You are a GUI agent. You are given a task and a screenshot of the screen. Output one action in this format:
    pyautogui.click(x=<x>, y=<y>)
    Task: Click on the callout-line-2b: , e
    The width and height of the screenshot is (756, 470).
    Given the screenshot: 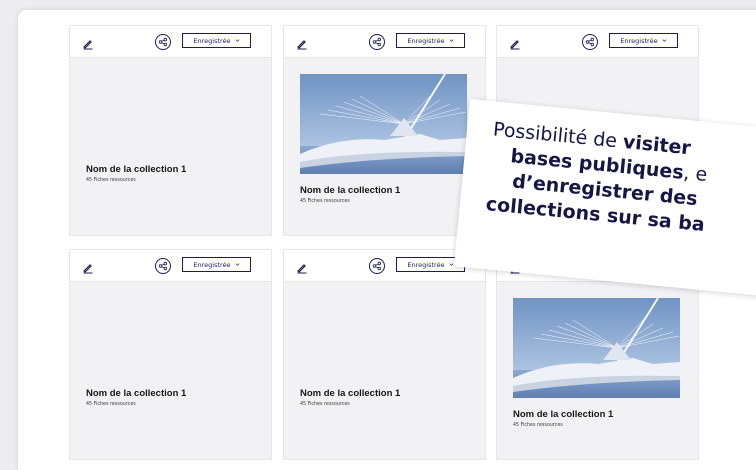 What is the action you would take?
    pyautogui.click(x=695, y=174)
    